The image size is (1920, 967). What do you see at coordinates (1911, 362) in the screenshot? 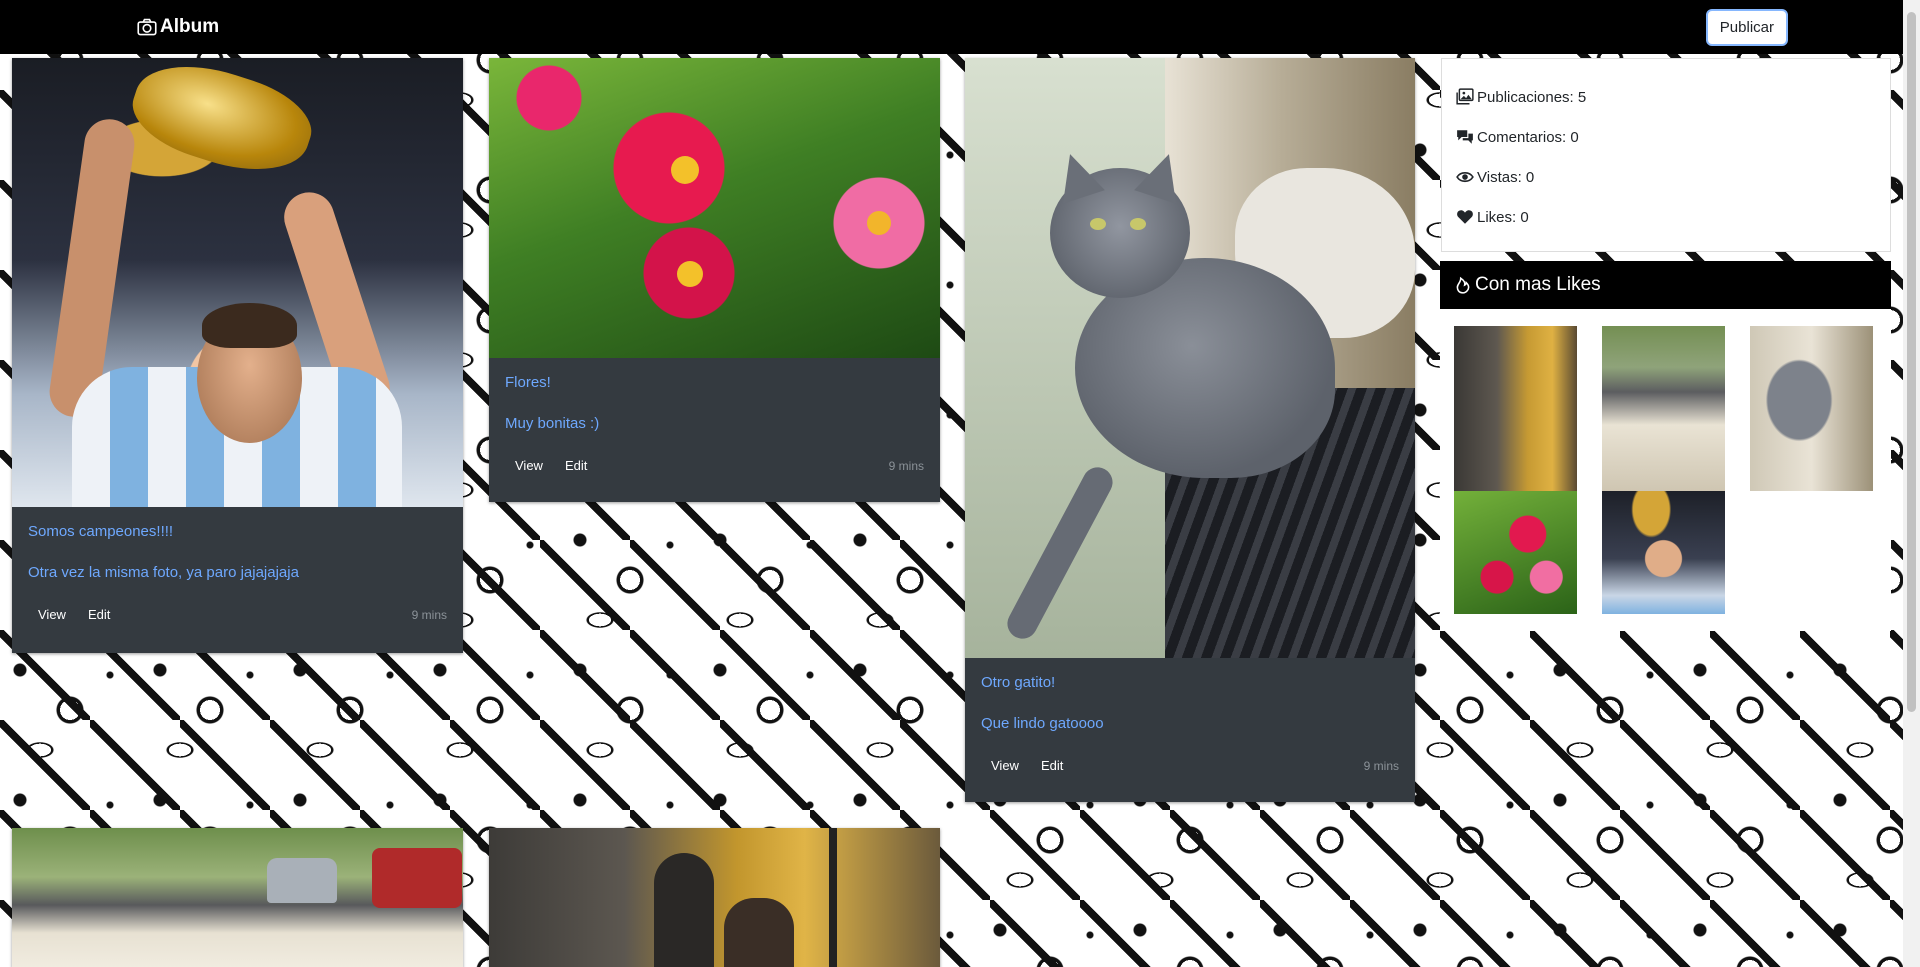
I see `scrollbar-thumb` at bounding box center [1911, 362].